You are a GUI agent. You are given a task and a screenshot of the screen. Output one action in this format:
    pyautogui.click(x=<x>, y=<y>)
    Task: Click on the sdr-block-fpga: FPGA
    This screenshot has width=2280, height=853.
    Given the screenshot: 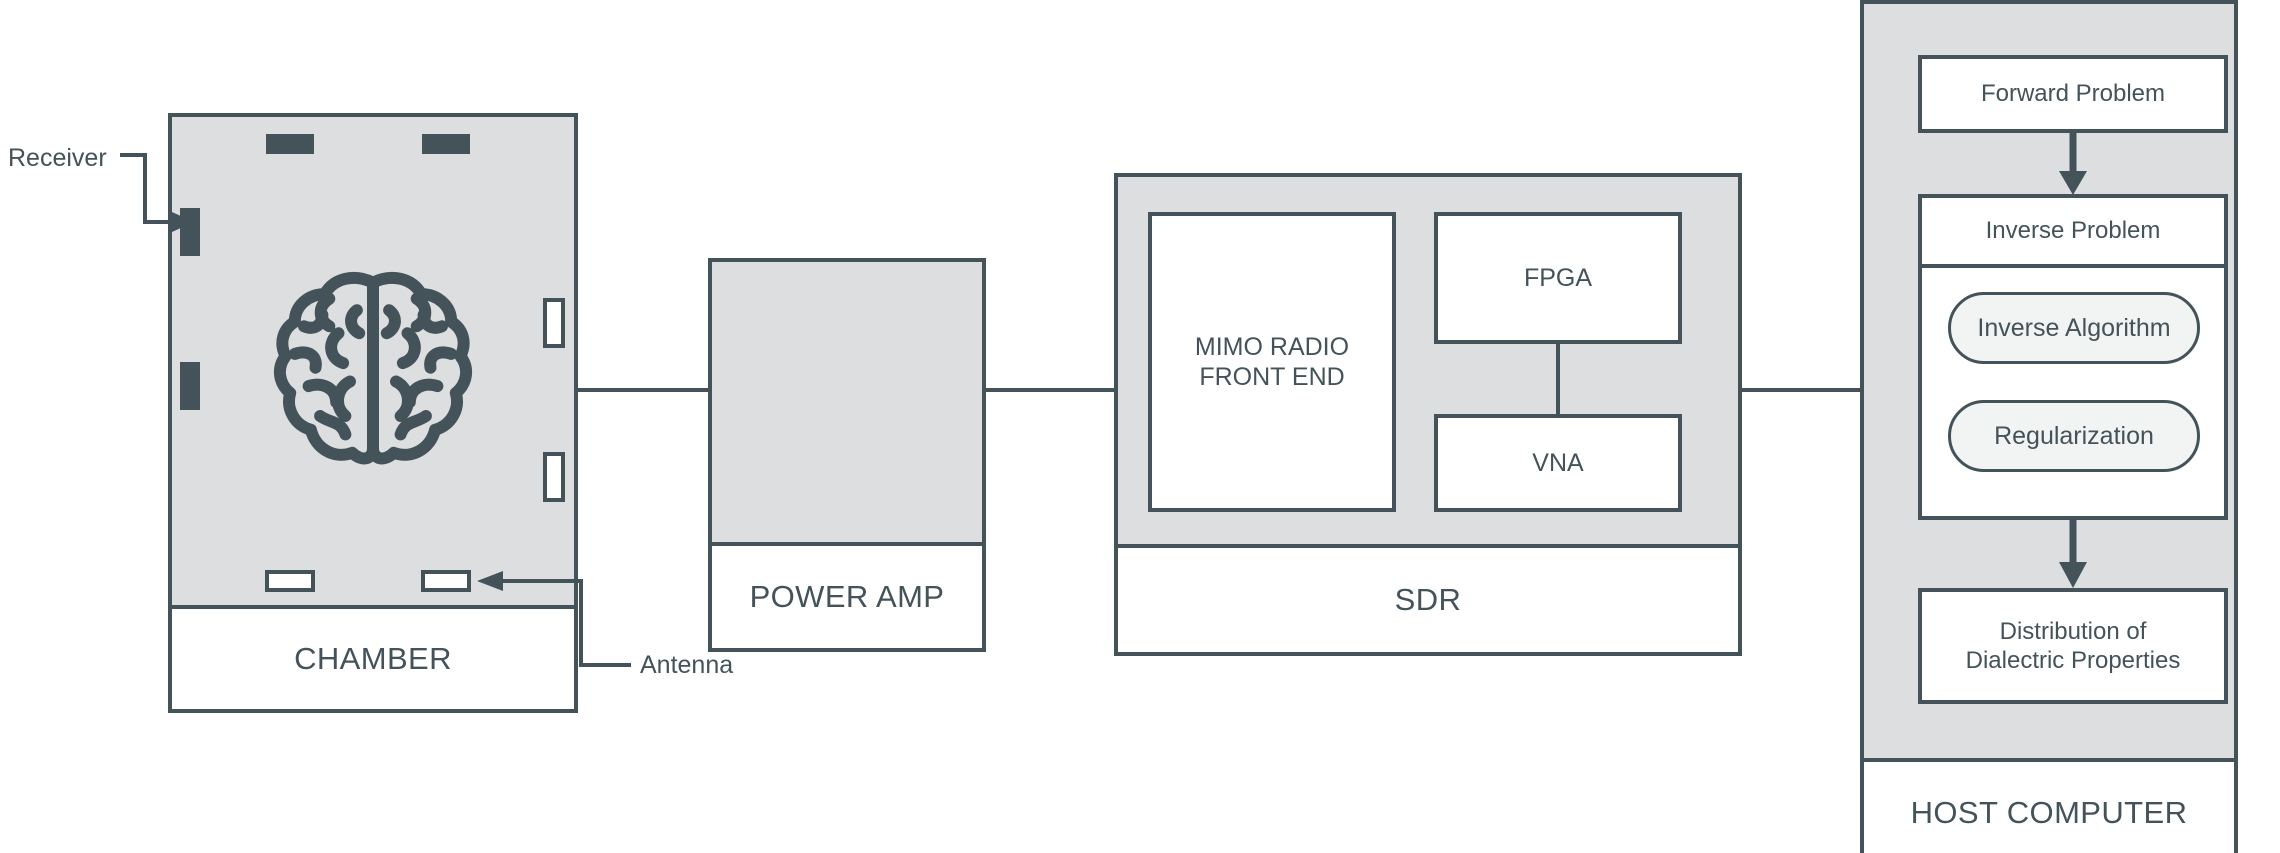 What is the action you would take?
    pyautogui.click(x=1558, y=278)
    